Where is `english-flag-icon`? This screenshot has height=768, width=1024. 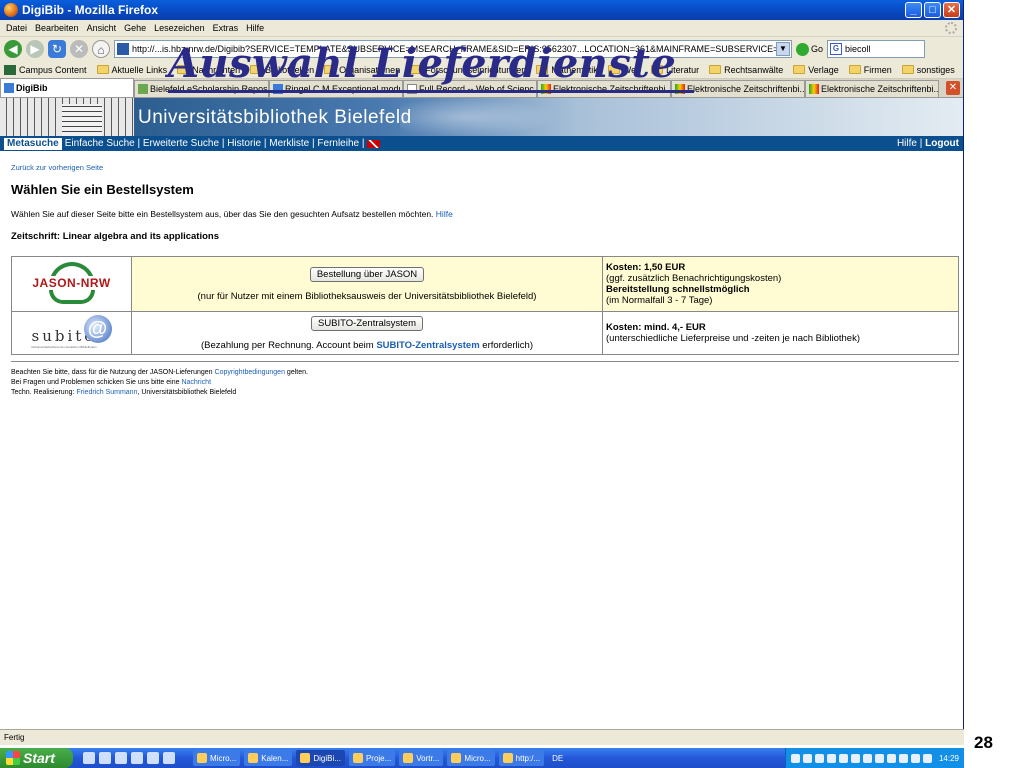
english-flag-icon is located at coordinates (374, 143).